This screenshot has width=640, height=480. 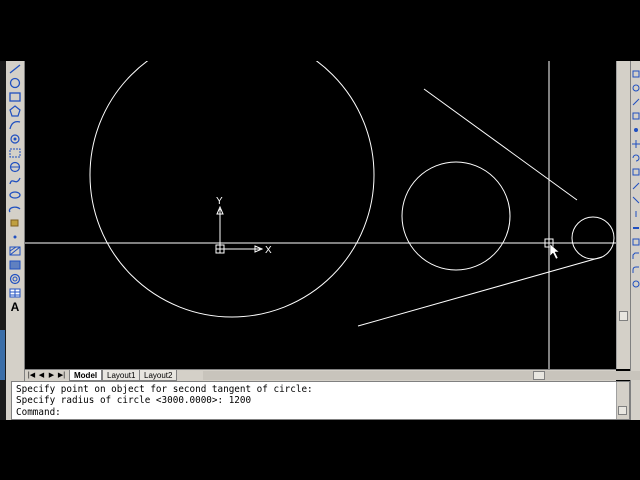 I want to click on vertical-scroll-thumb, so click(x=623, y=316).